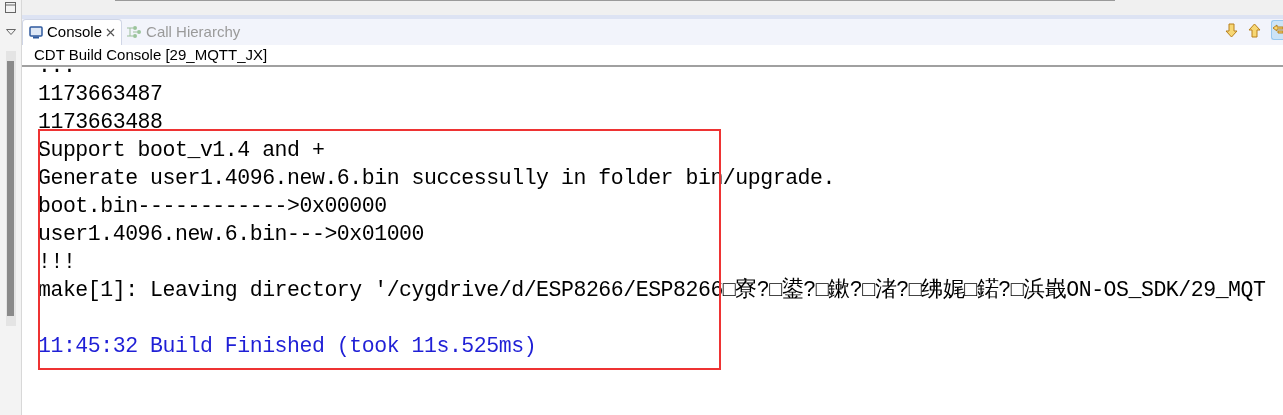 This screenshot has height=415, width=1283. Describe the element at coordinates (10, 7) in the screenshot. I see `restore-icon` at that location.